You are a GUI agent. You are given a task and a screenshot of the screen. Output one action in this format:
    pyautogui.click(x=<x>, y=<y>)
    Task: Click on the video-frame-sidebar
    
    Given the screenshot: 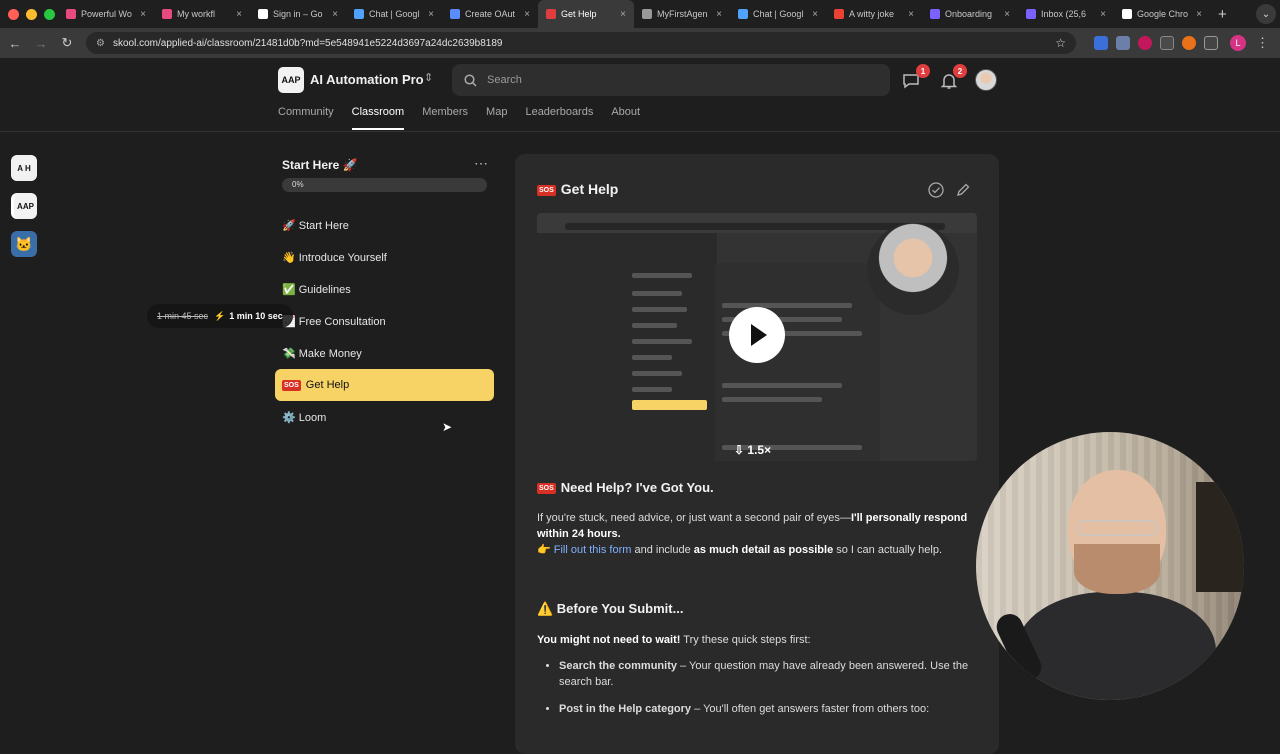 What is the action you would take?
    pyautogui.click(x=627, y=347)
    